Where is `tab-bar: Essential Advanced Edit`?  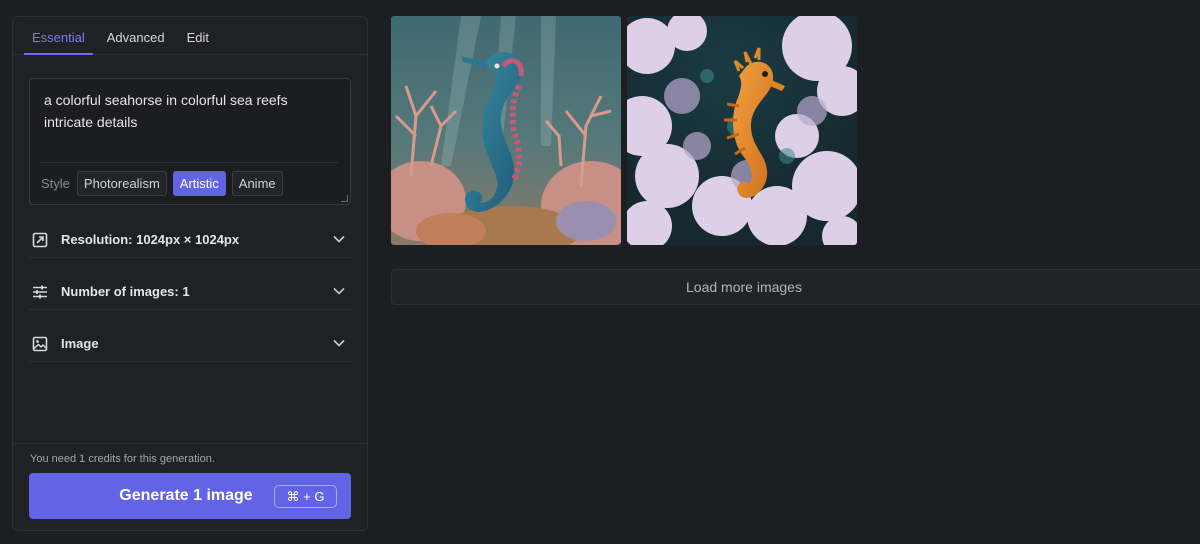
tab-bar: Essential Advanced Edit is located at coordinates (190, 36).